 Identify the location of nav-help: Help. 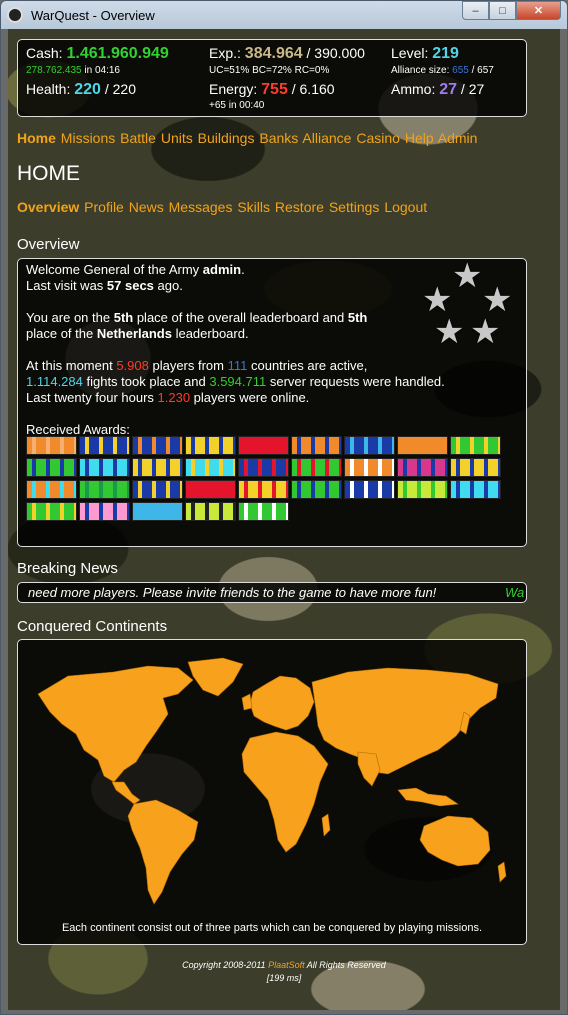
(419, 138).